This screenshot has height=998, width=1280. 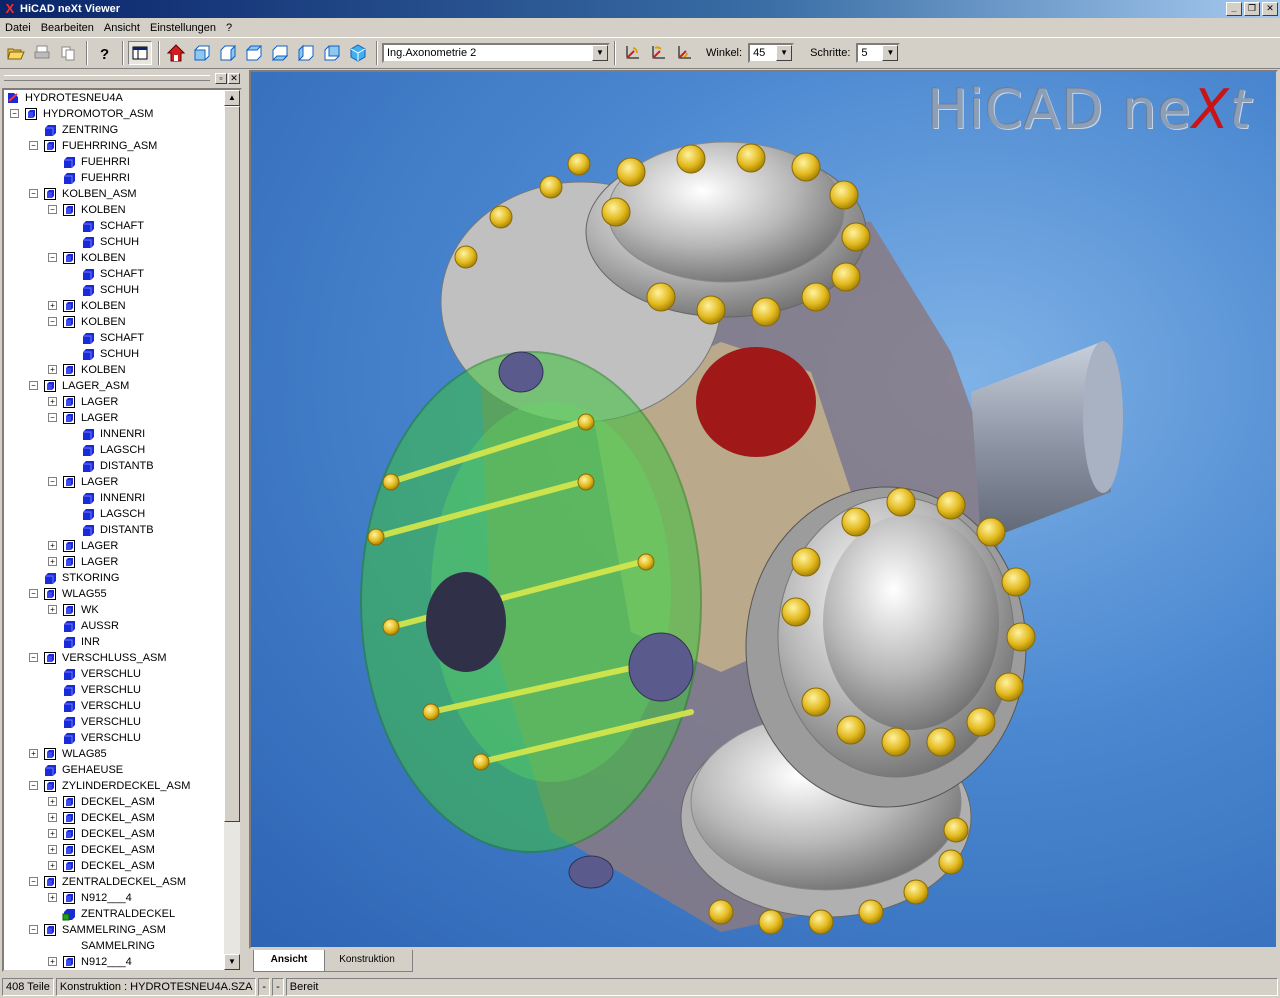 I want to click on tree-node: − ZENTRALDECKEL_ASM, so click(x=115, y=882).